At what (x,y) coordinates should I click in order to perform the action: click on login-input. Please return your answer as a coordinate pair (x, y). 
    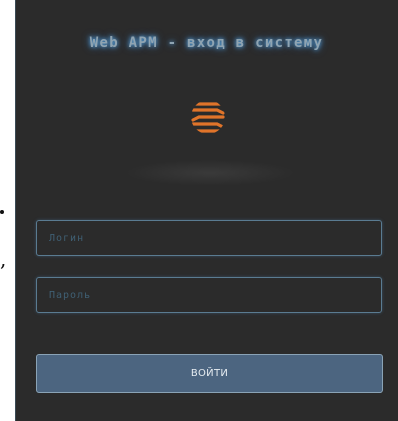
    Looking at the image, I should click on (209, 238).